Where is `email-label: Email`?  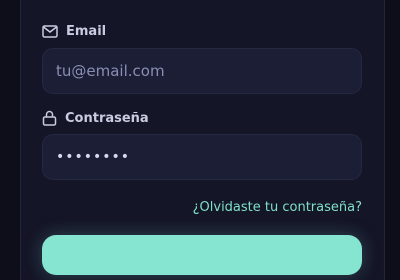 email-label: Email is located at coordinates (86, 31).